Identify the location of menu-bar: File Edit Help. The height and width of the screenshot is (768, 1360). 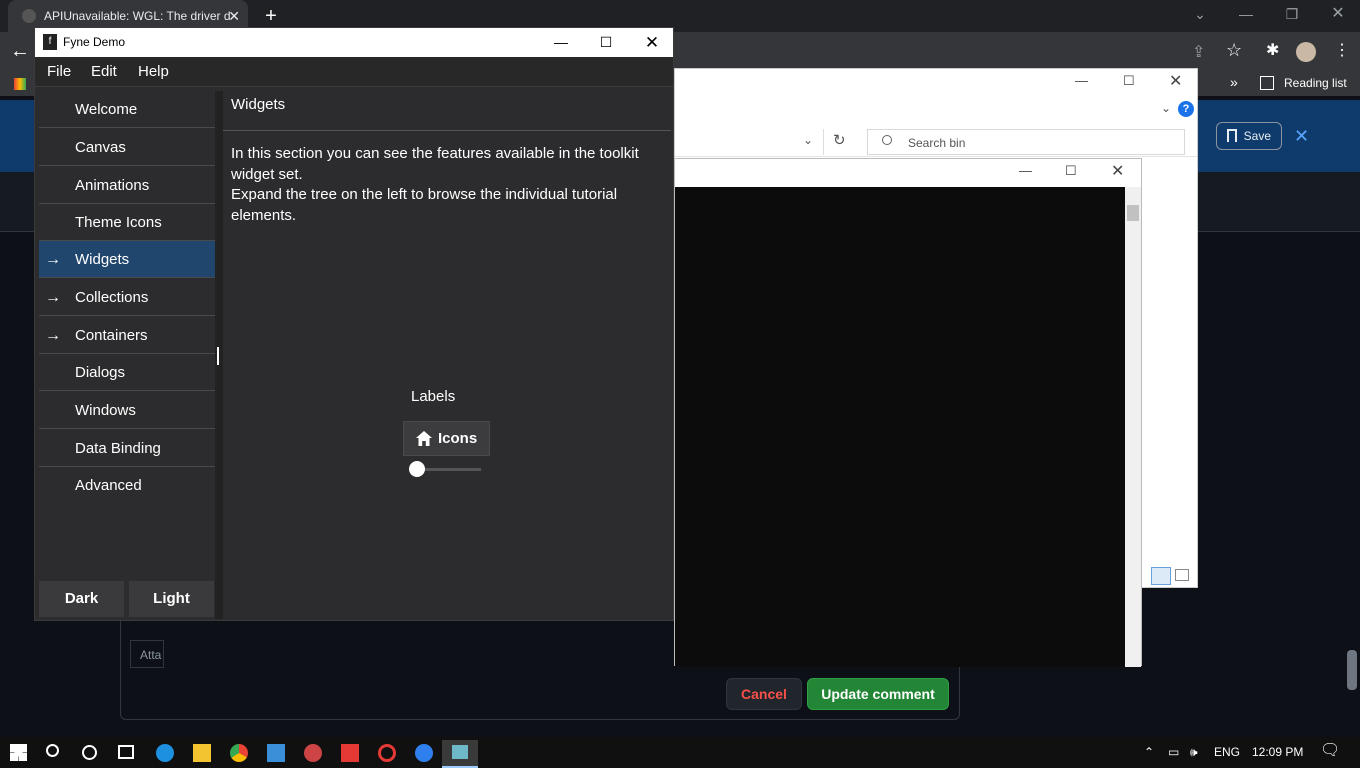
(354, 72).